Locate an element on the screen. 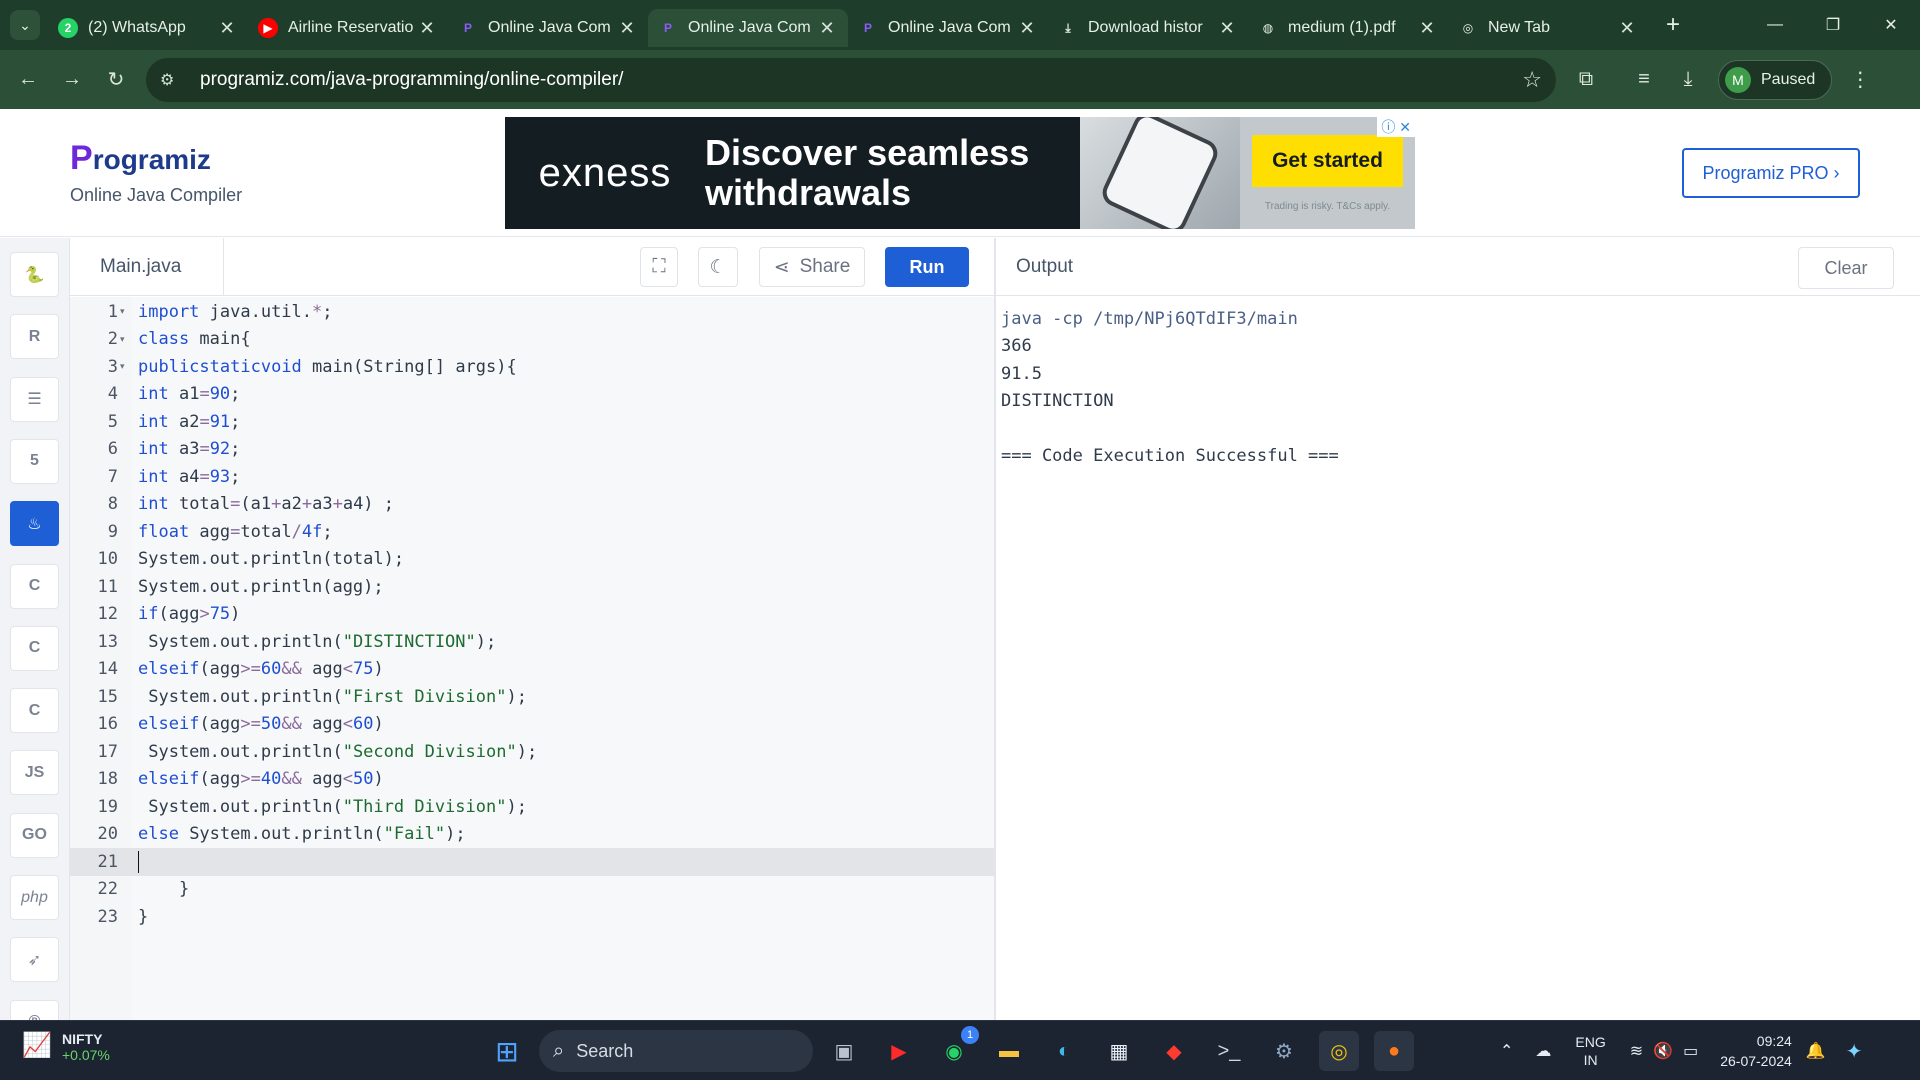 The width and height of the screenshot is (1920, 1081). onedrive-icon: ☁ is located at coordinates (1543, 1051).